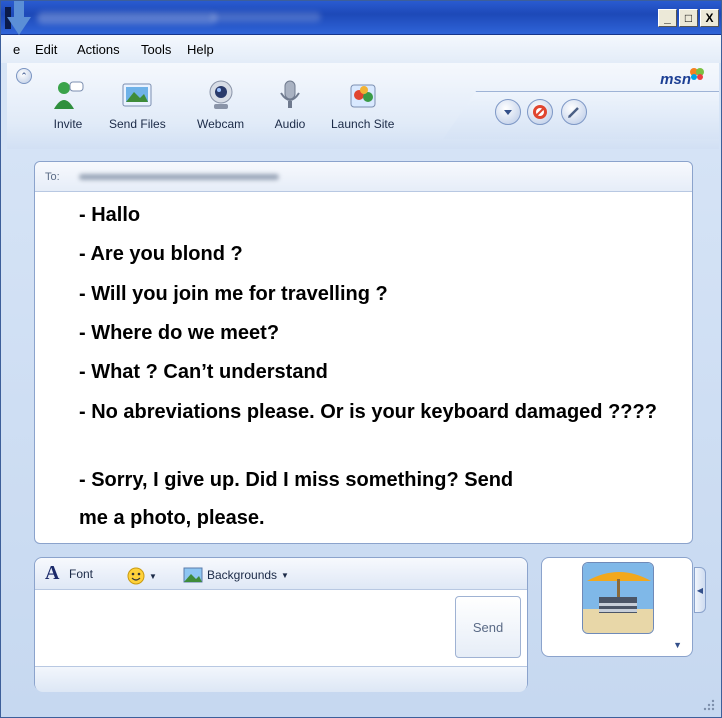  Describe the element at coordinates (200, 49) in the screenshot. I see `menu-help: Help` at that location.